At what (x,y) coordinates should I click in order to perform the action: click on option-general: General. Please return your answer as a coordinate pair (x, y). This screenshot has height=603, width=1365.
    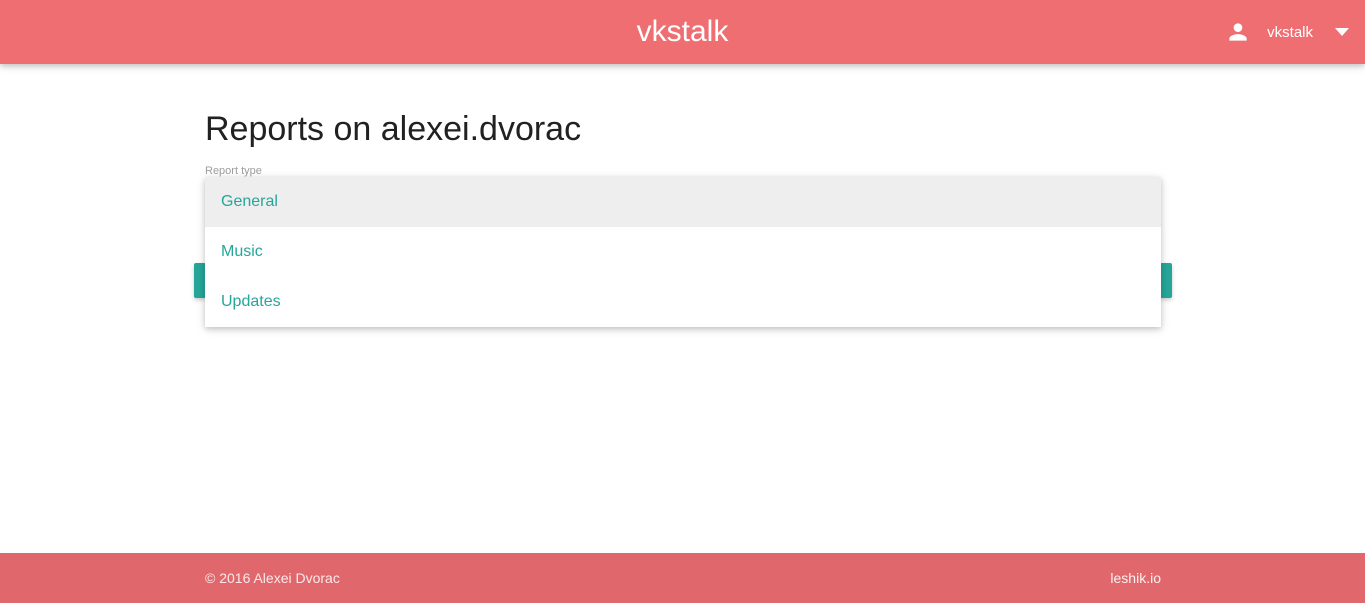
    Looking at the image, I should click on (683, 202).